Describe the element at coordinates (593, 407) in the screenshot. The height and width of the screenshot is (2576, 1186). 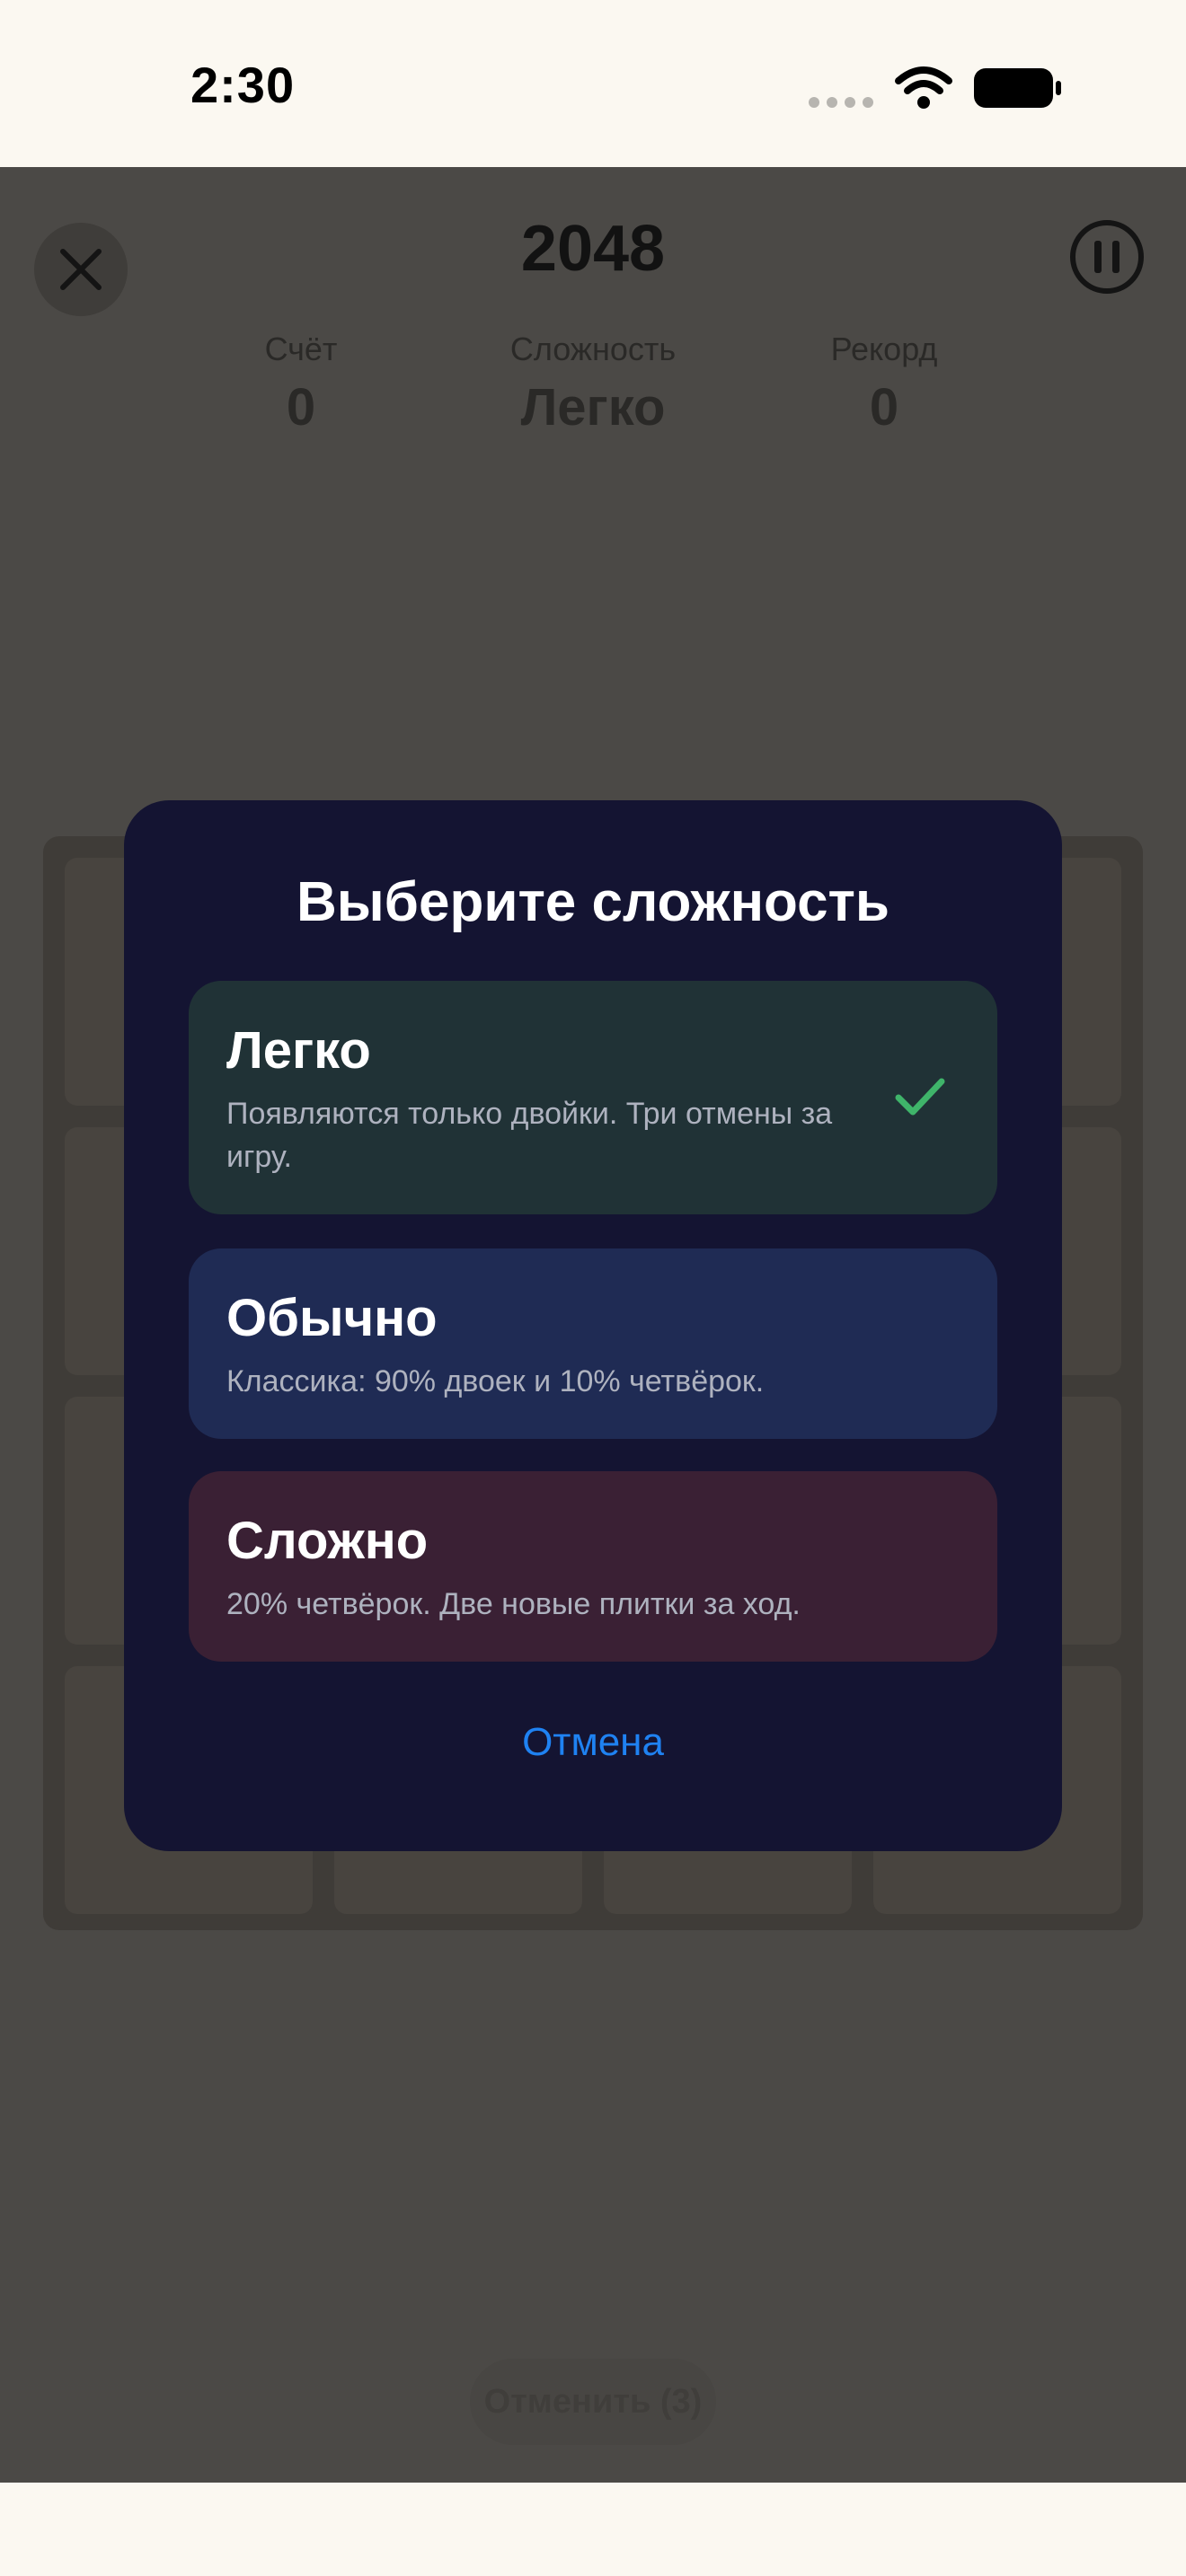
I see `stat-value: Легко` at that location.